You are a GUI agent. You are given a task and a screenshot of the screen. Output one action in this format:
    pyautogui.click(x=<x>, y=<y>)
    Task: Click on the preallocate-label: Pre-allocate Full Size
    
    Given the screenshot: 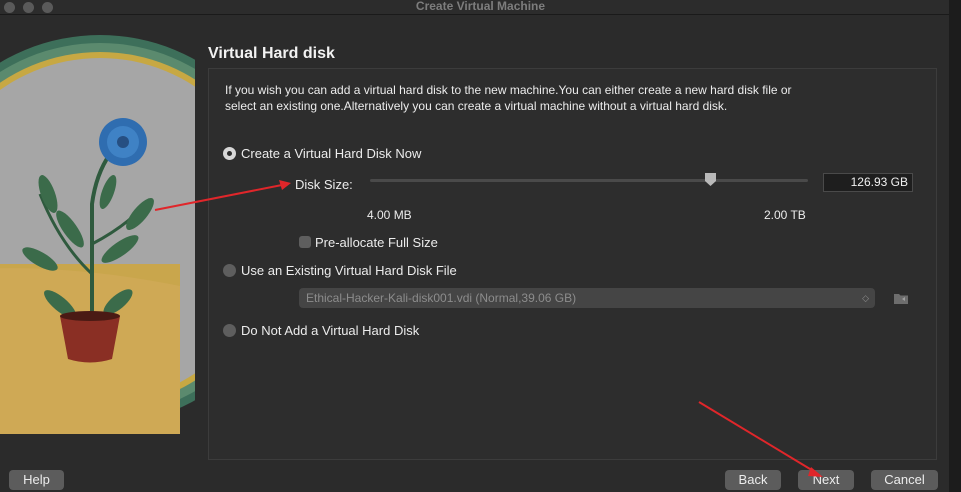 What is the action you would take?
    pyautogui.click(x=376, y=242)
    